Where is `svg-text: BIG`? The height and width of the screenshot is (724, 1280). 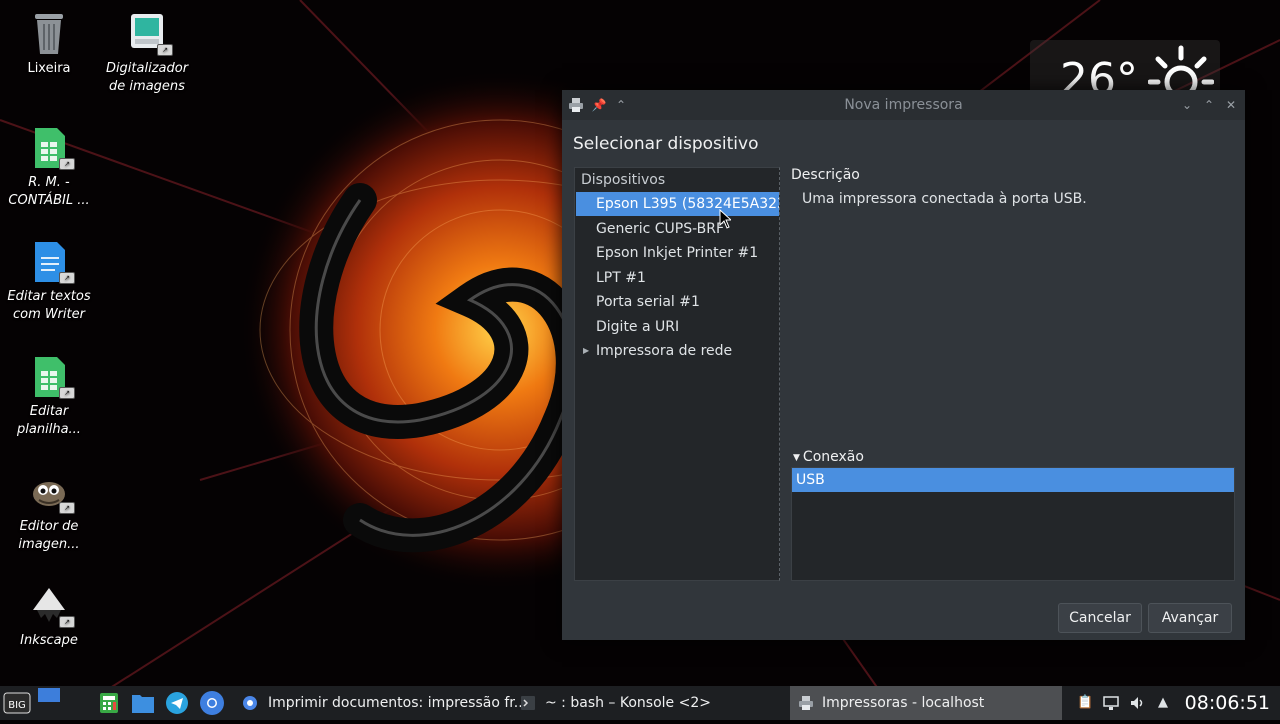 svg-text: BIG is located at coordinates (17, 705).